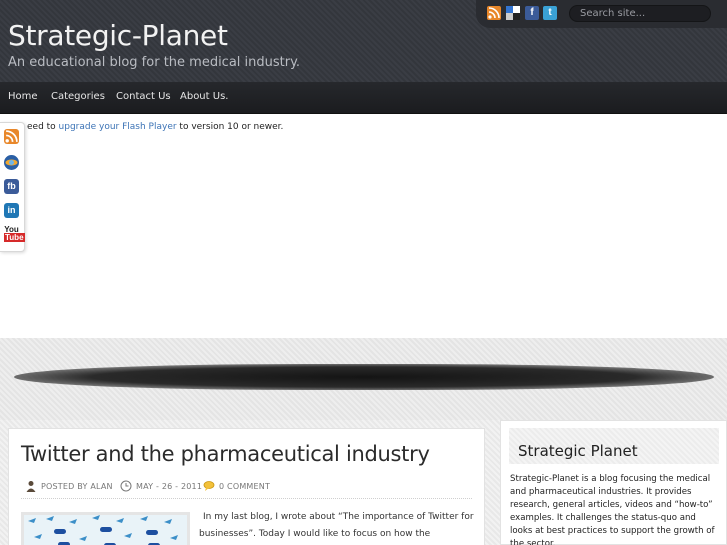 Image resolution: width=727 pixels, height=545 pixels. I want to click on author-icon, so click(31, 486).